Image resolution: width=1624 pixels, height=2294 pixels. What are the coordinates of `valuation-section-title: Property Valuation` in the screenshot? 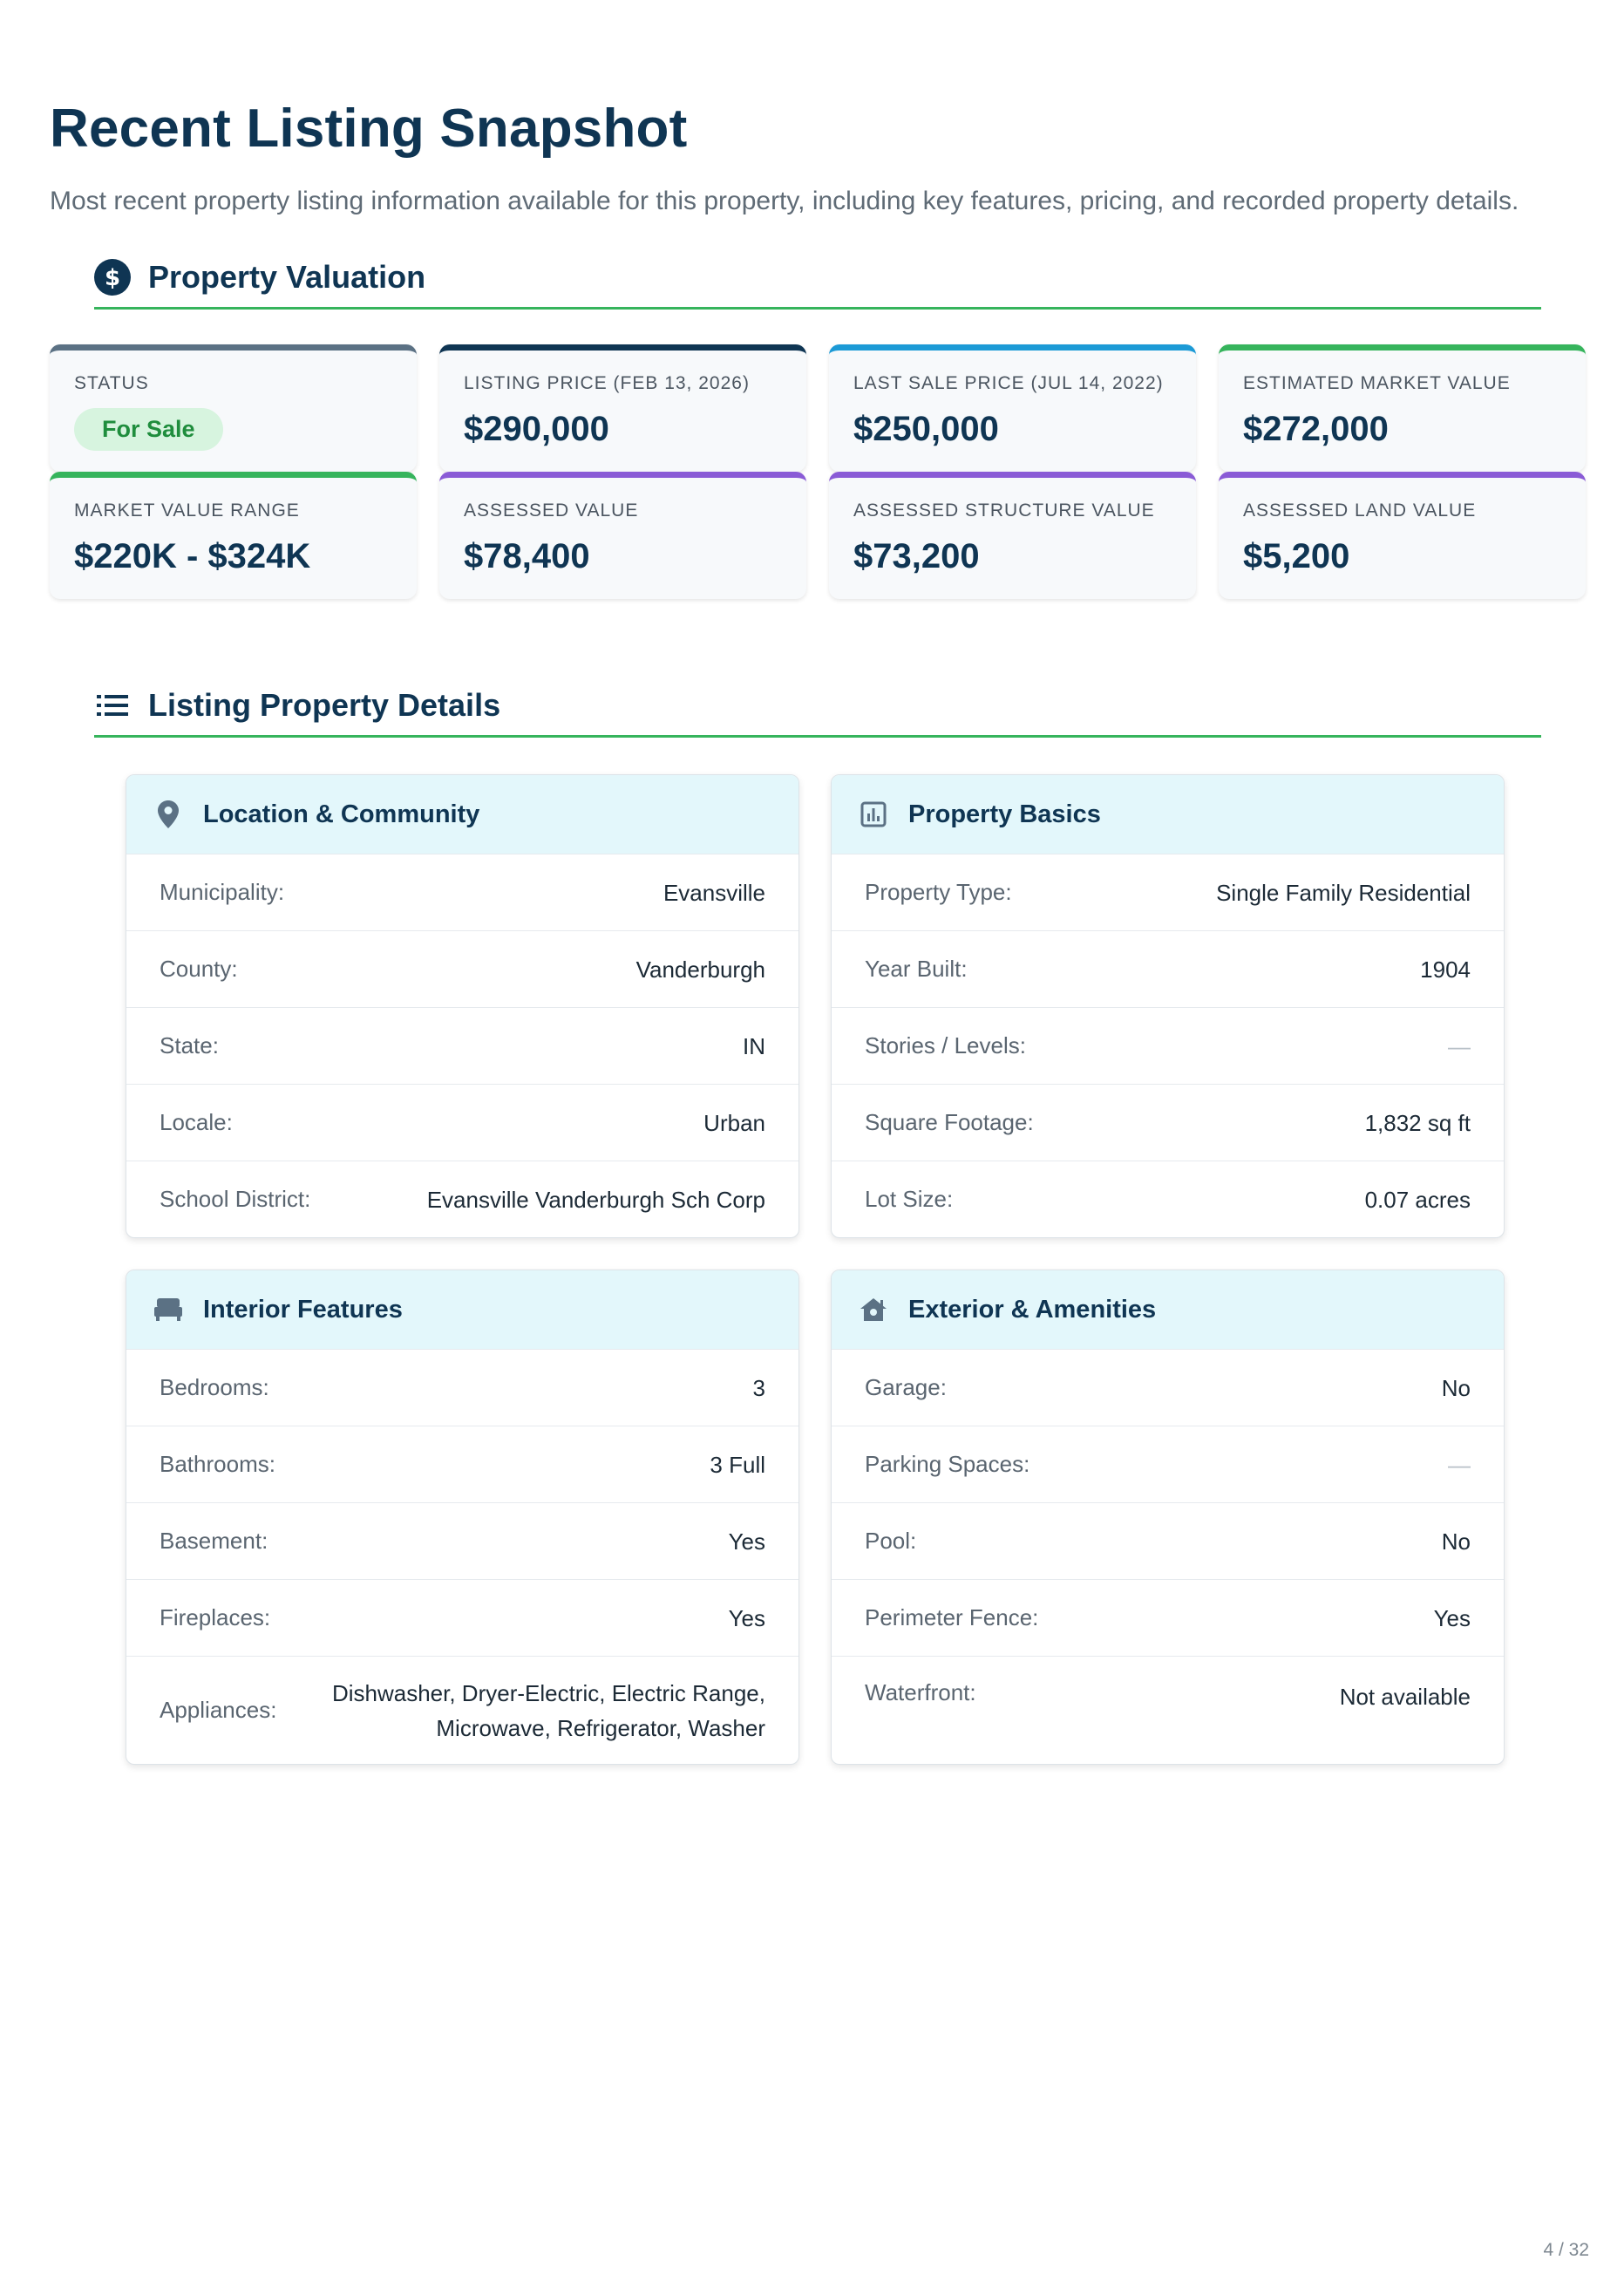 It's located at (287, 276).